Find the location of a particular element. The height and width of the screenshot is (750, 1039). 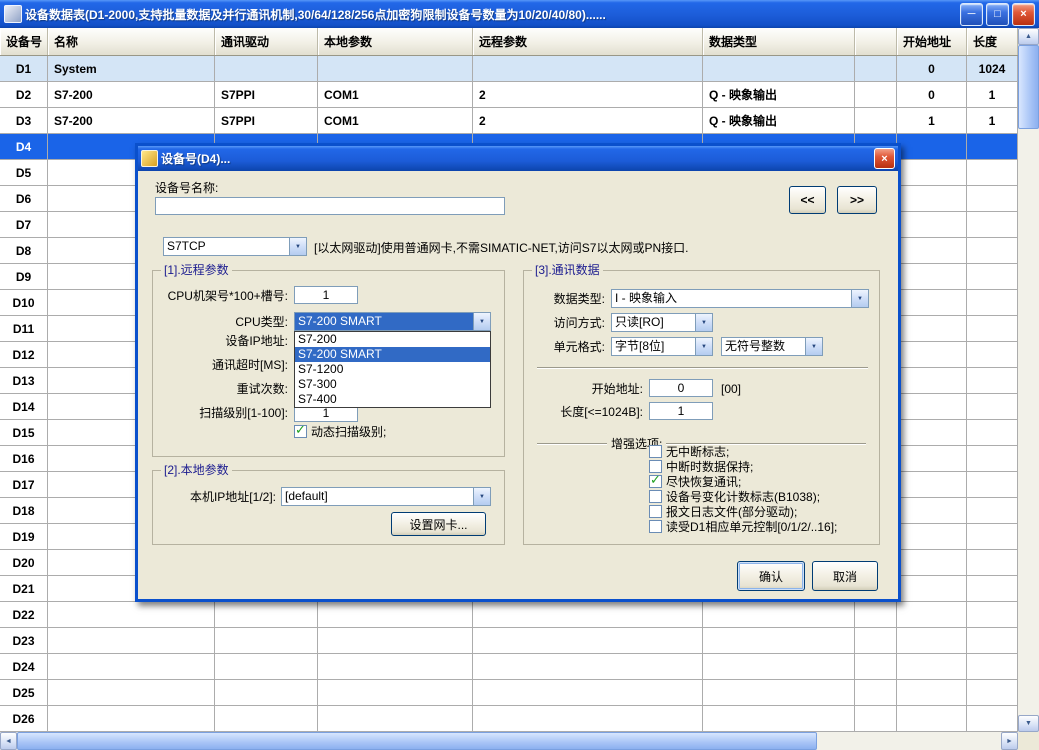

table-row: D25 is located at coordinates (509, 693).